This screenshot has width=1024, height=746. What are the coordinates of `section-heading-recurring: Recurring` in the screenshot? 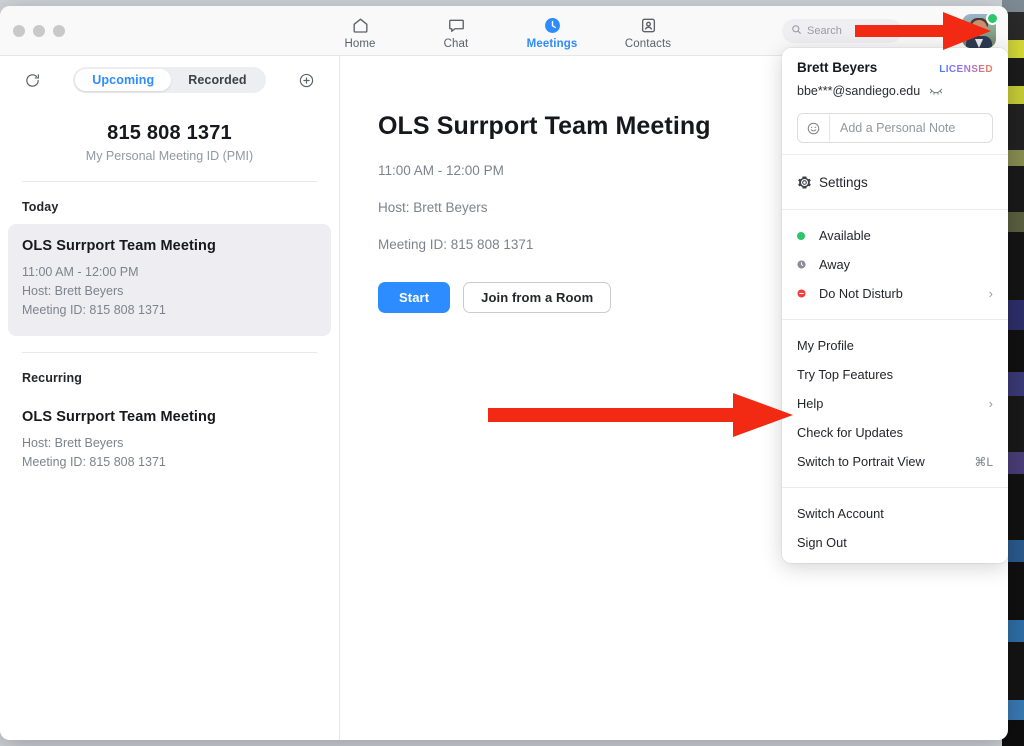 It's located at (52, 378).